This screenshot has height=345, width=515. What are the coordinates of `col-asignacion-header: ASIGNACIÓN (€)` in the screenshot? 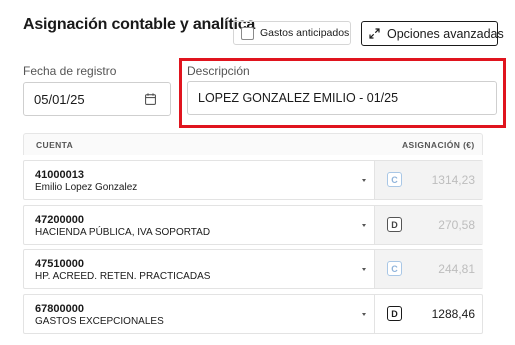 It's located at (438, 145).